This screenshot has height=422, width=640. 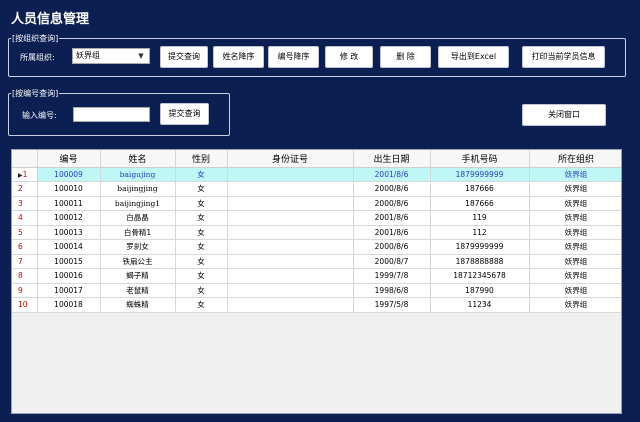 I want to click on cell-phone: 187990, so click(x=480, y=290).